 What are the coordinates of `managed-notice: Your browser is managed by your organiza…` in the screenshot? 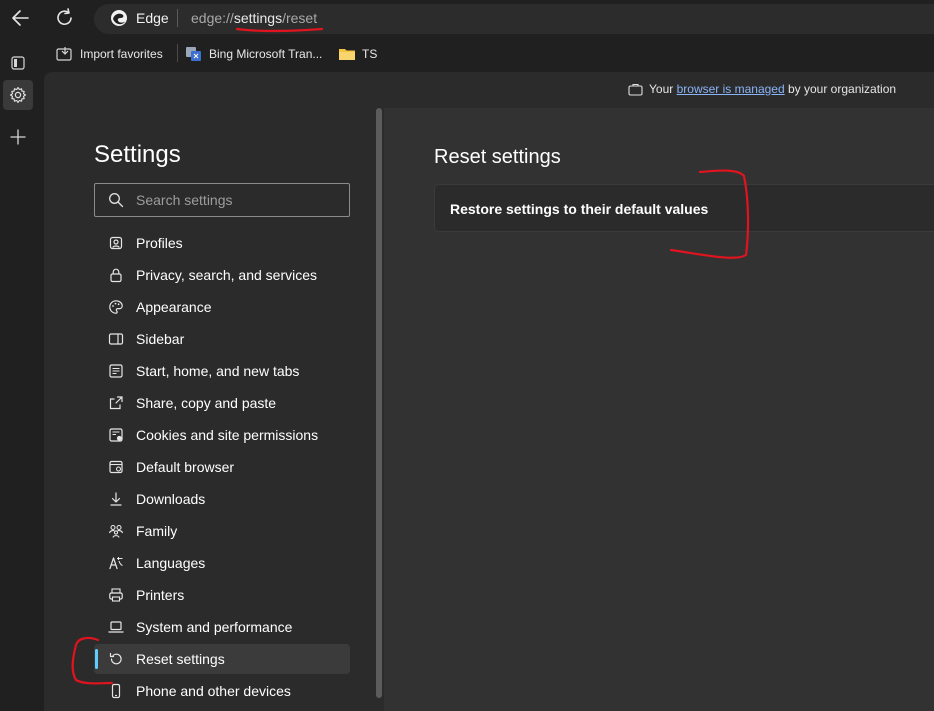 It's located at (762, 89).